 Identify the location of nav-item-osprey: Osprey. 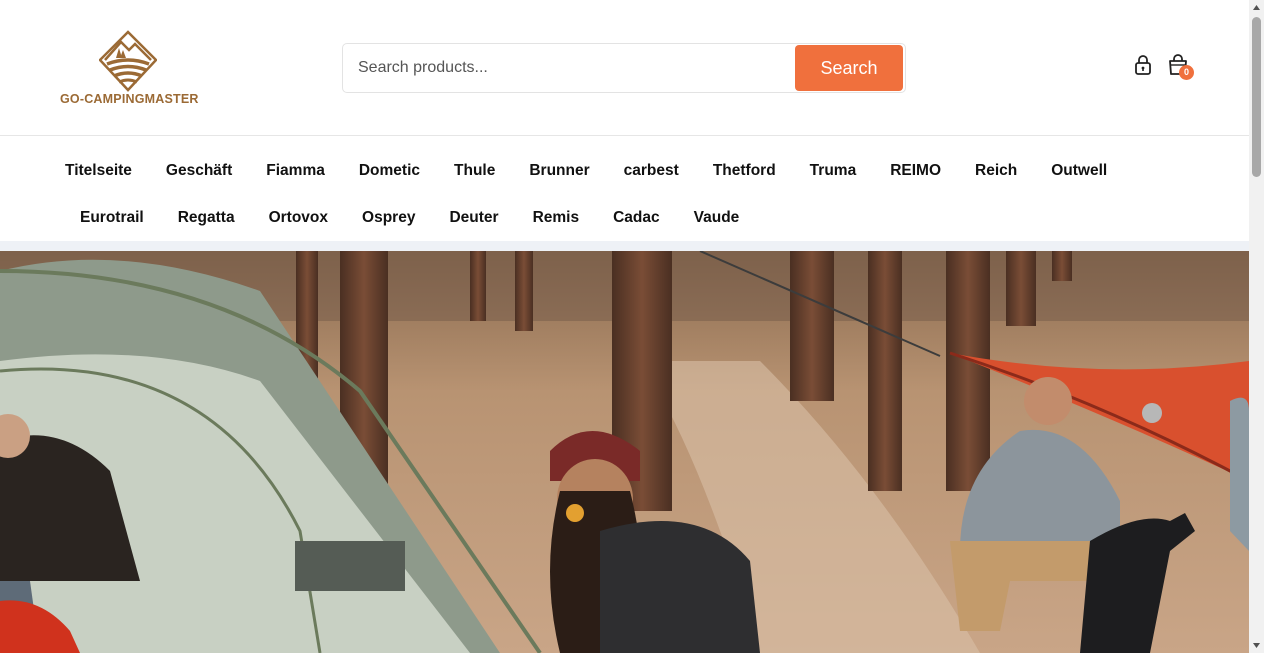
(388, 218).